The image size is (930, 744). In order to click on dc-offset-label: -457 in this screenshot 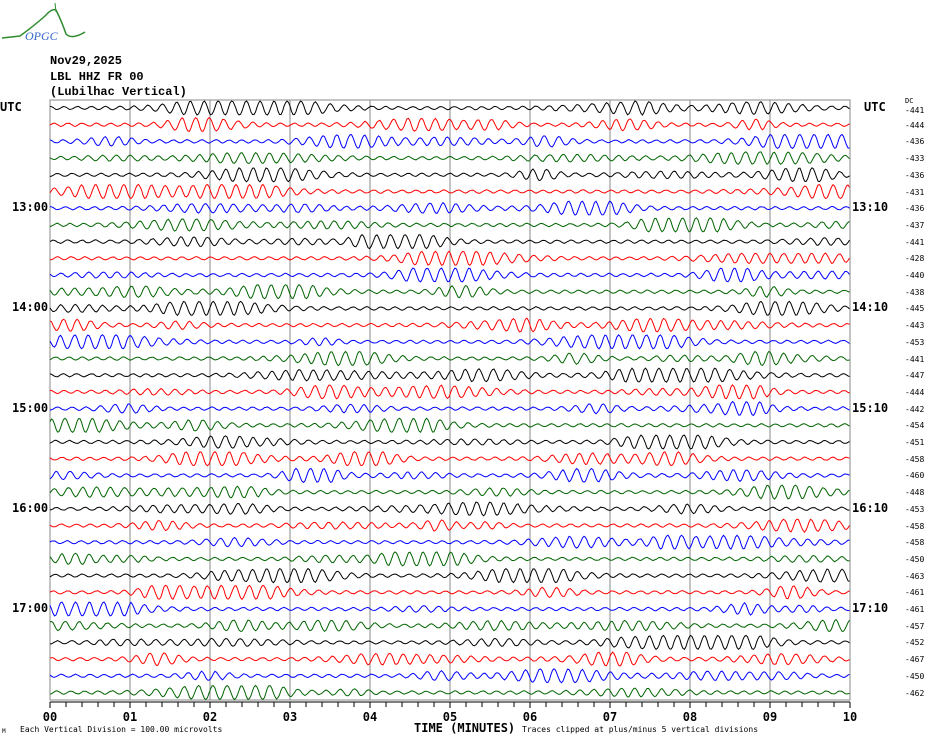, I will do `click(915, 626)`.